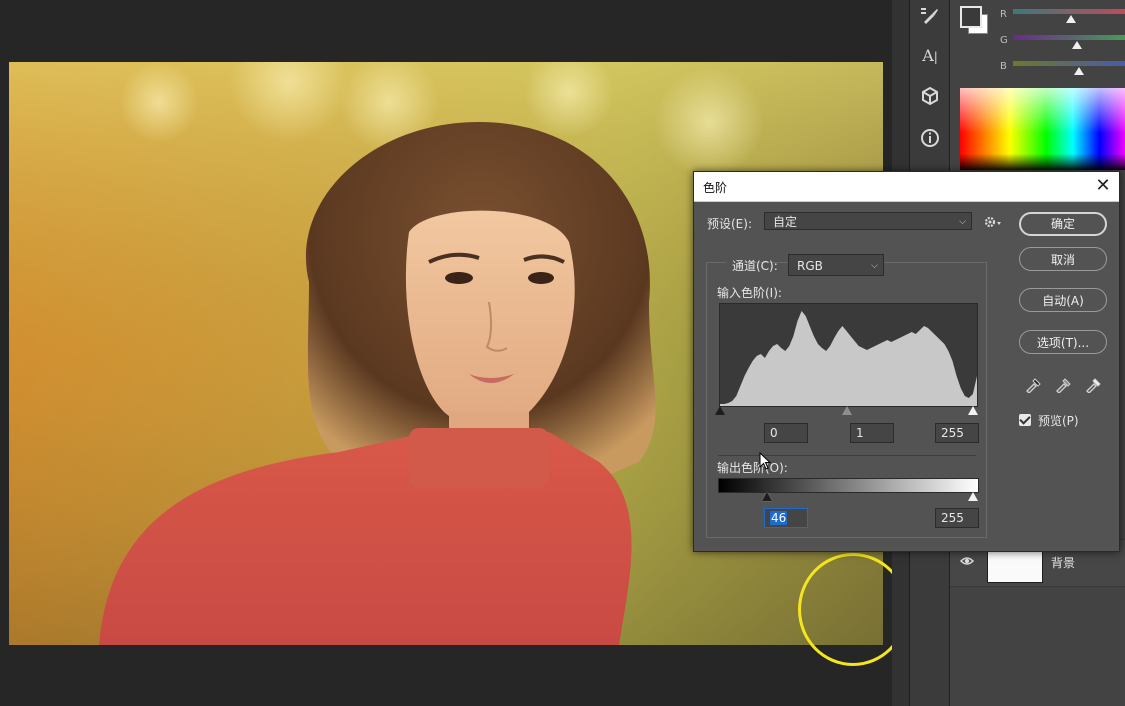  What do you see at coordinates (720, 410) in the screenshot?
I see `input-black-slider` at bounding box center [720, 410].